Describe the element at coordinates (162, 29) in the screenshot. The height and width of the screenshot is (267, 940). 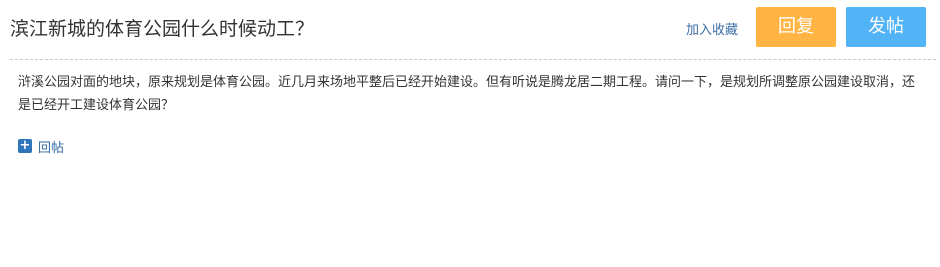
I see `thread-title: 滨江新城的体育公园什么时候动工？` at that location.